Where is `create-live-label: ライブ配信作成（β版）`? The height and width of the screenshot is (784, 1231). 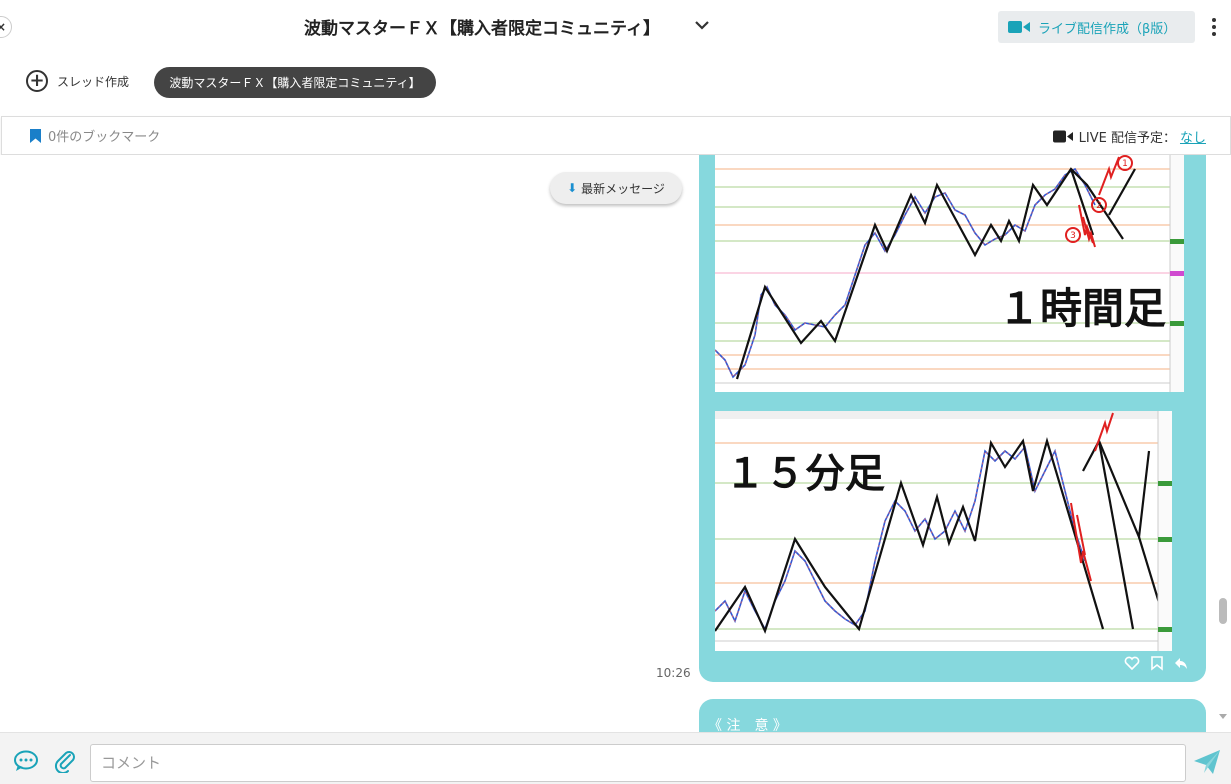
create-live-label: ライブ配信作成（β版） is located at coordinates (1107, 29).